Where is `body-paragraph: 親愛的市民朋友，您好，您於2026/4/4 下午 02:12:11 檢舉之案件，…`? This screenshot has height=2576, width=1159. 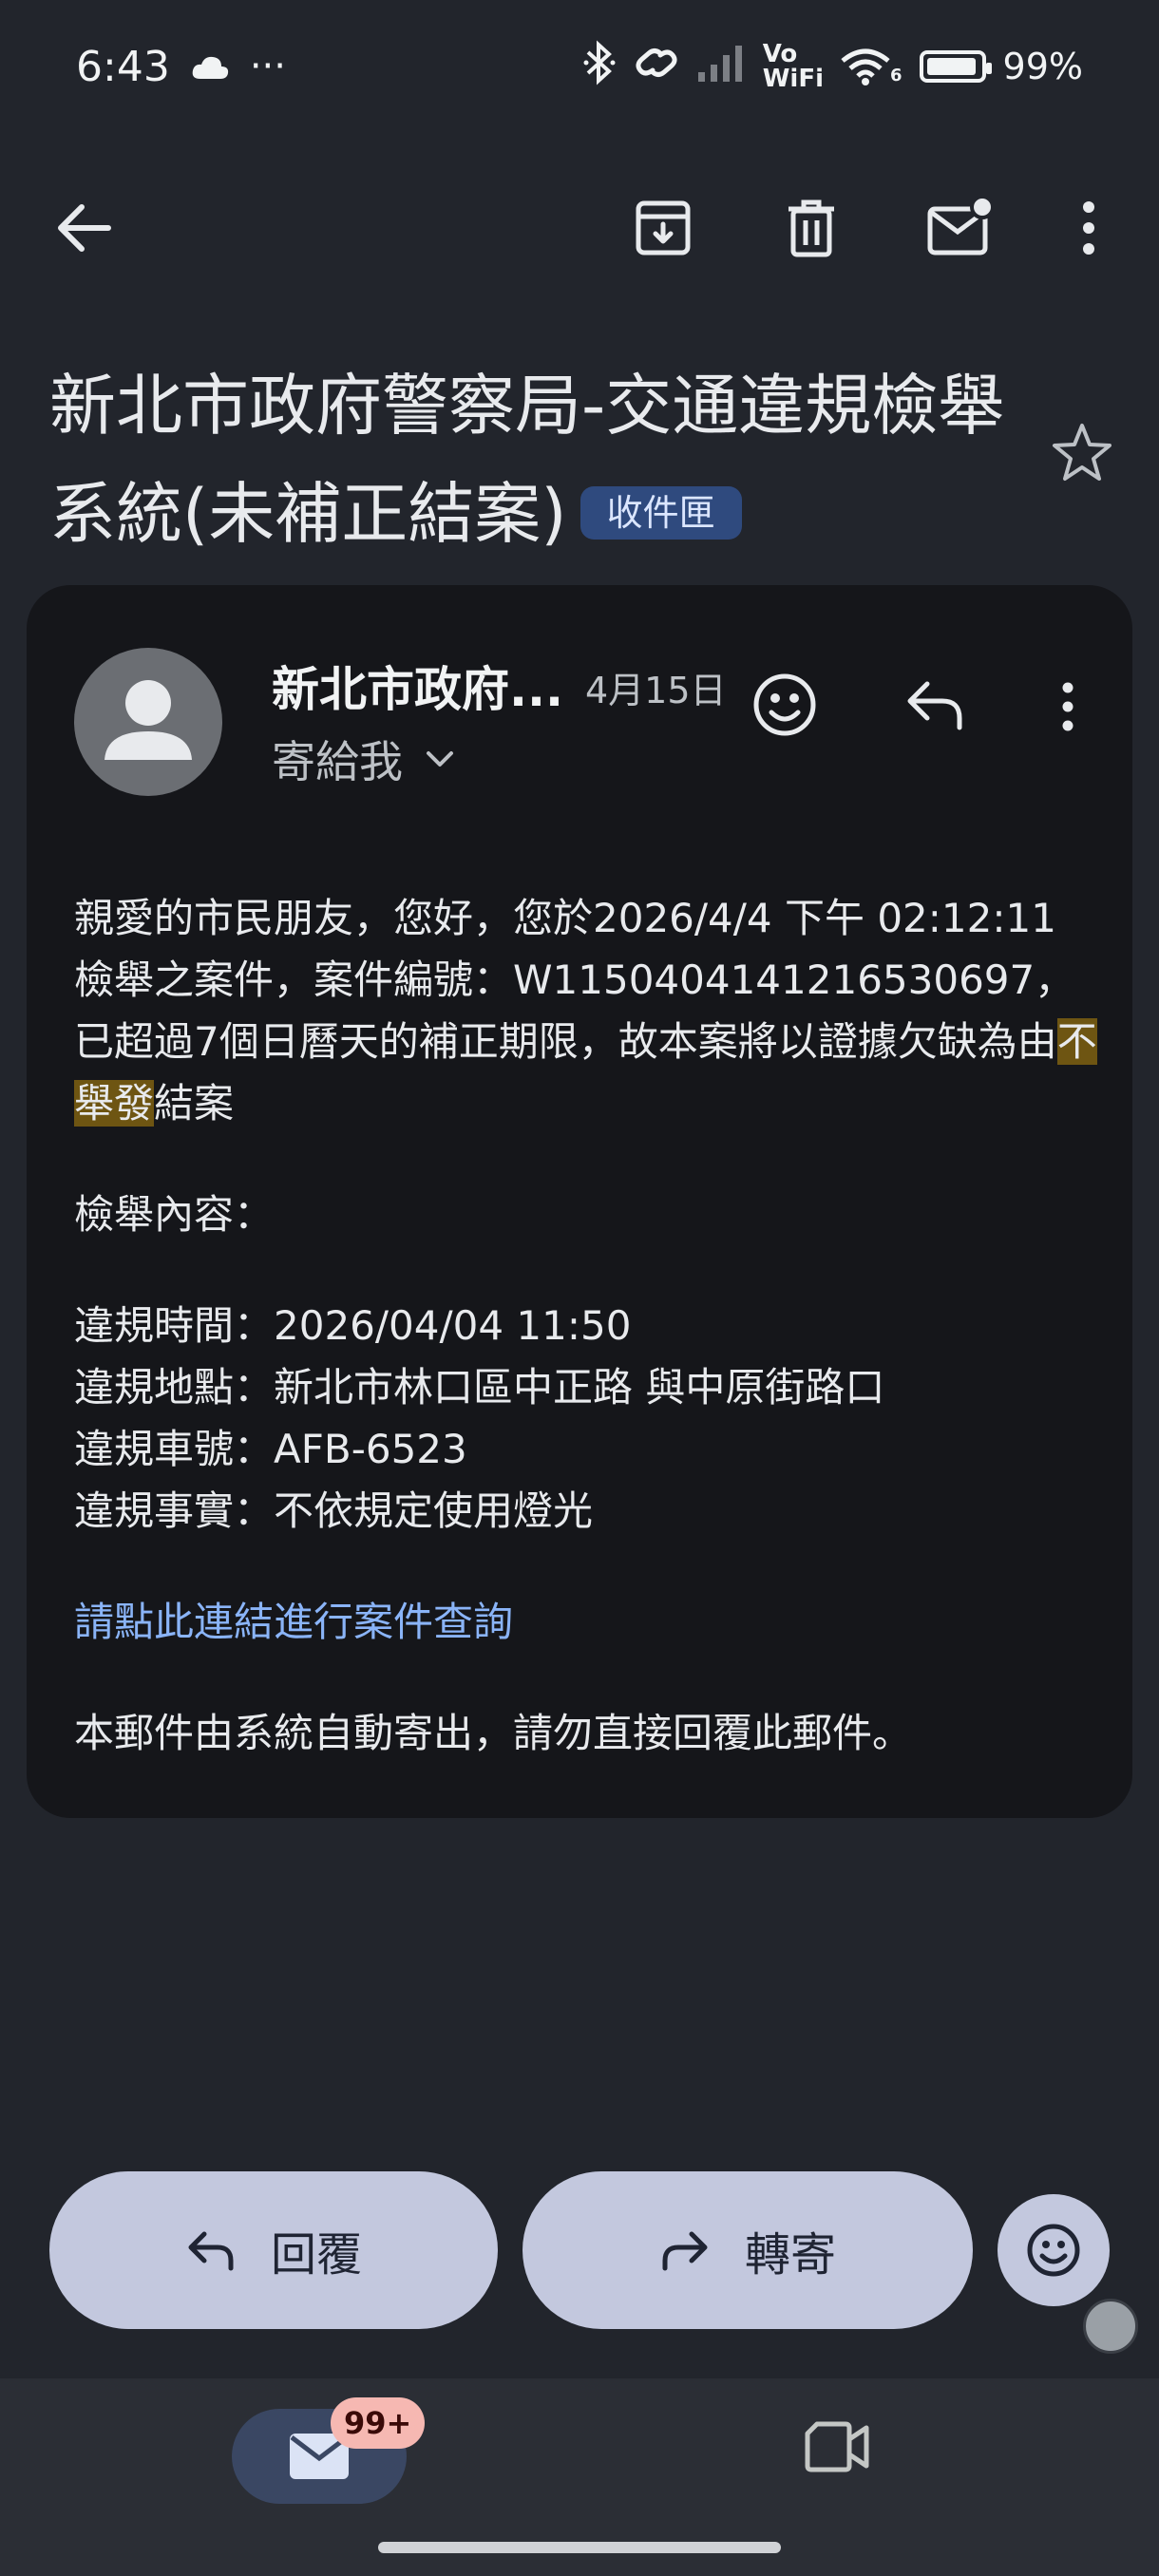 body-paragraph: 親愛的市民朋友，您好，您於2026/4/4 下午 02:12:11 檢舉之案件，… is located at coordinates (587, 1010).